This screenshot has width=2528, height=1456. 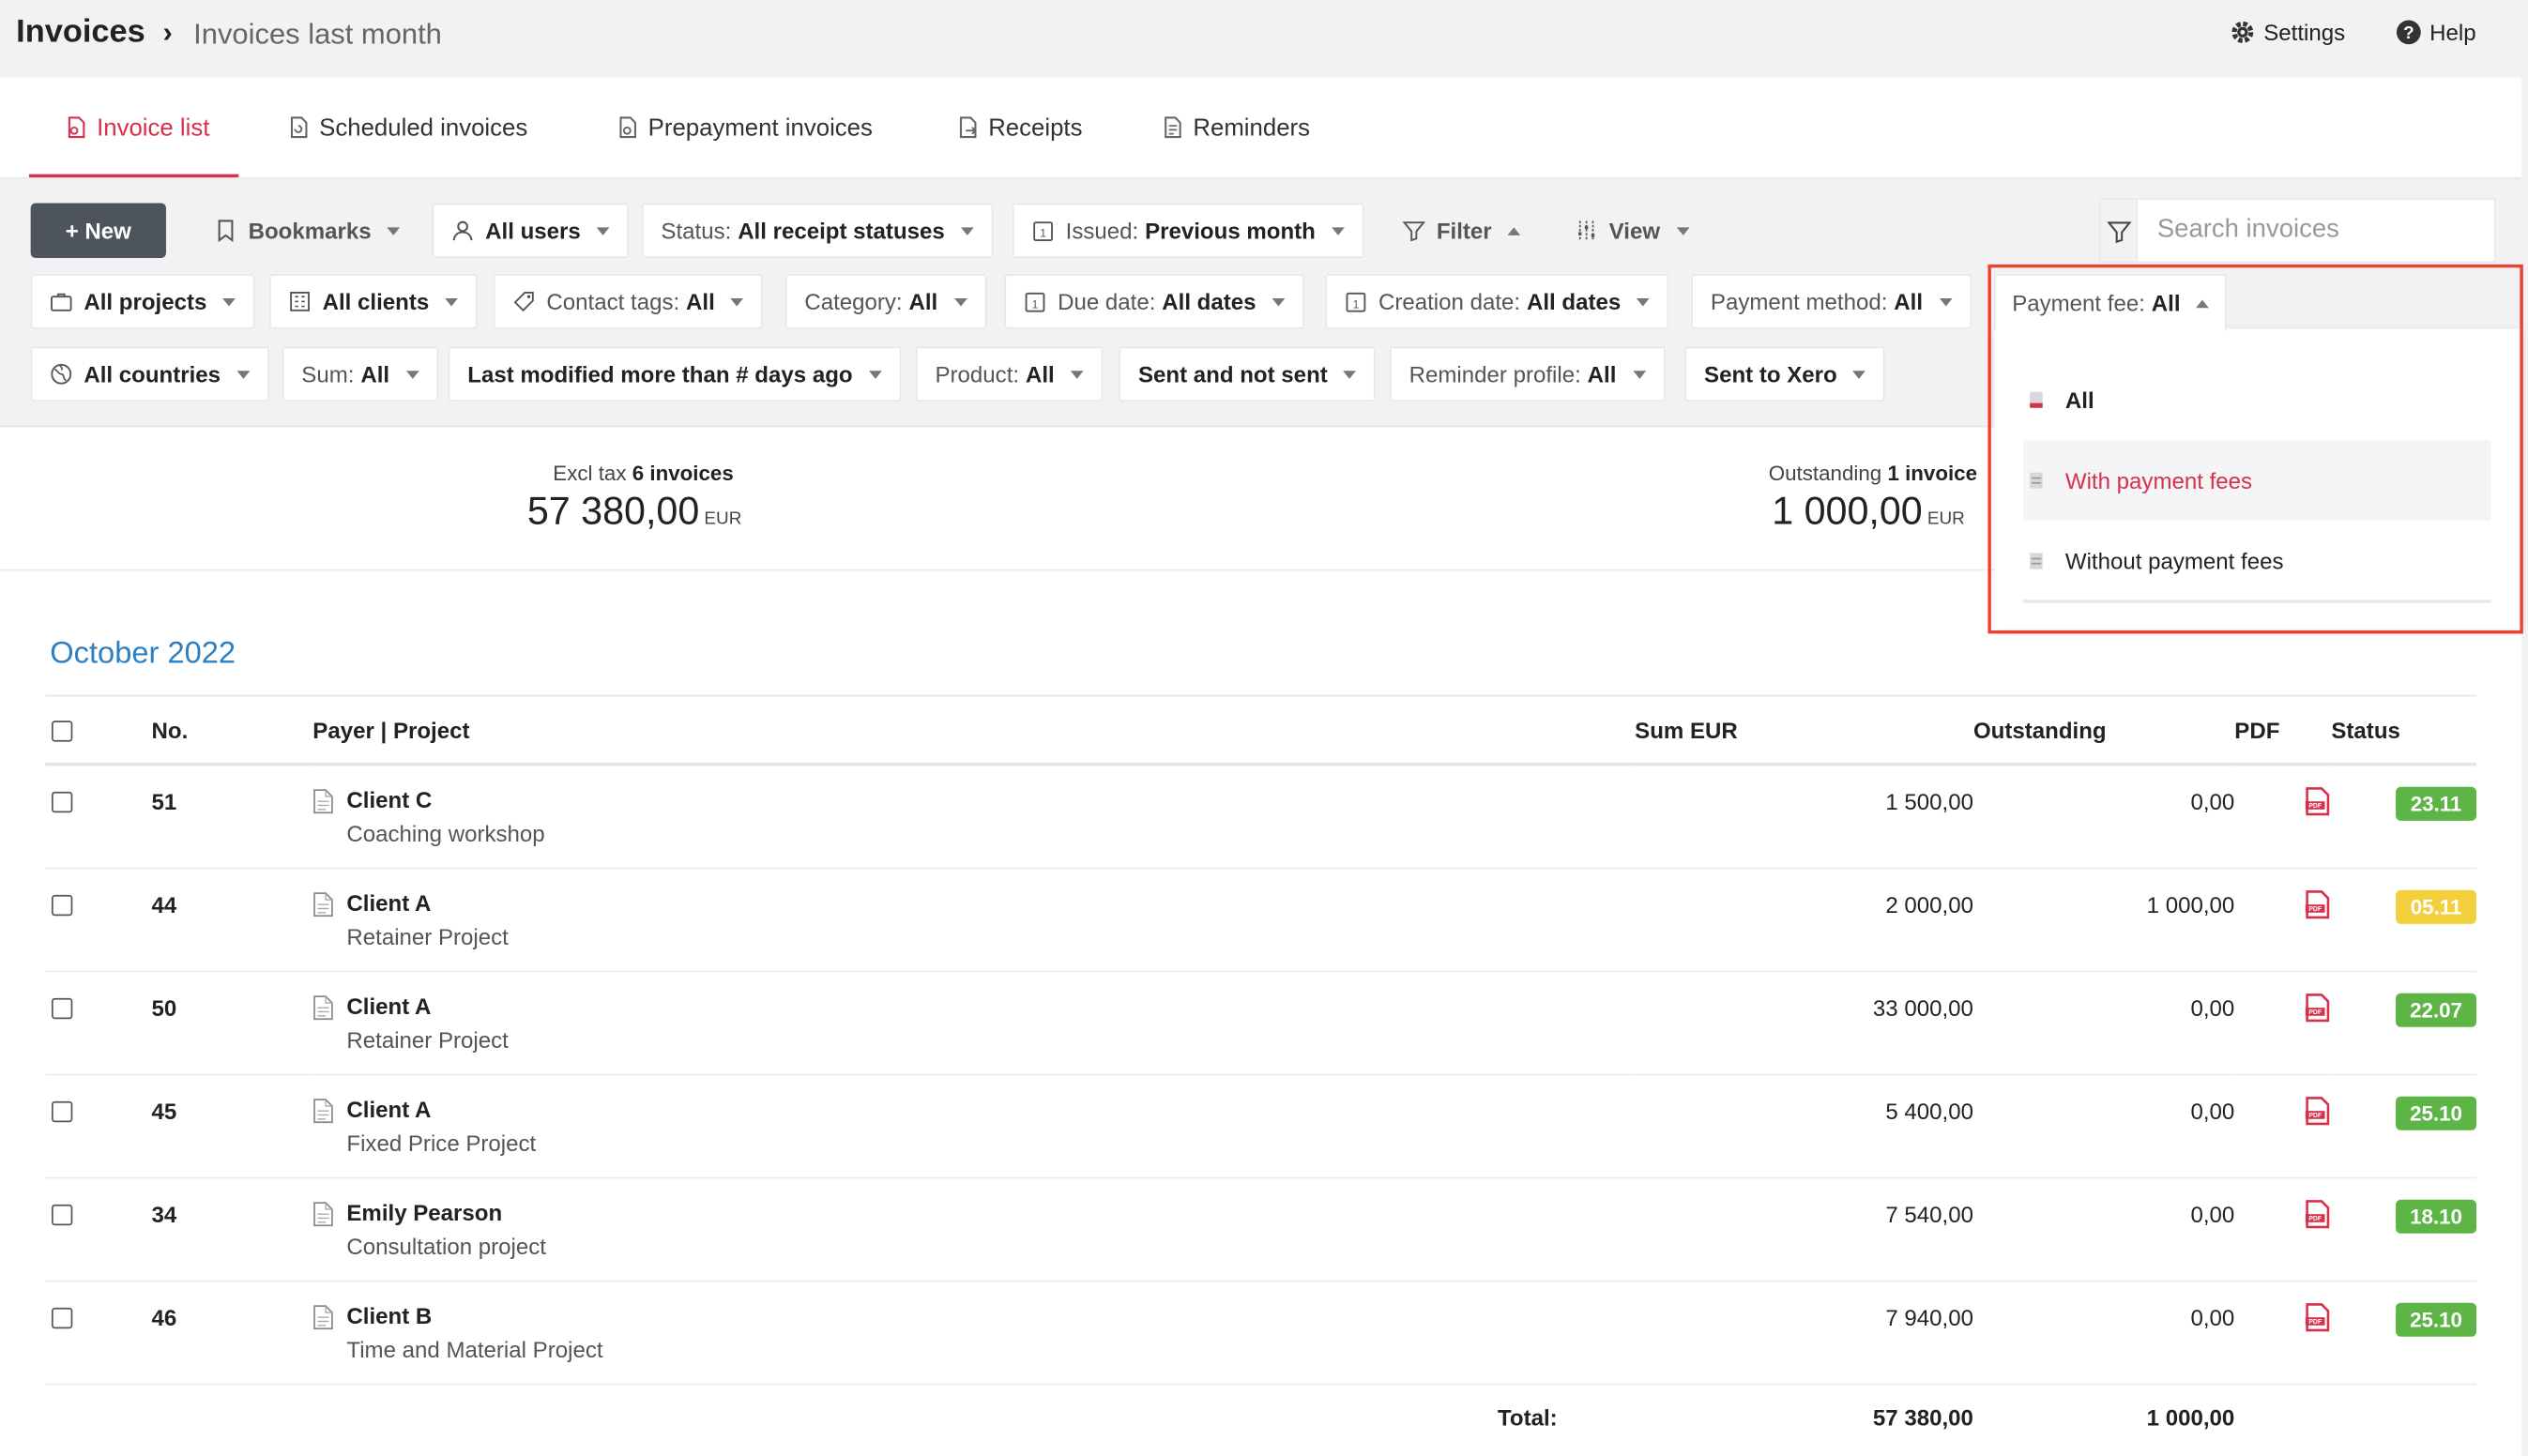 What do you see at coordinates (1873, 512) in the screenshot?
I see `outstanding-total: 1 000,00 EUR` at bounding box center [1873, 512].